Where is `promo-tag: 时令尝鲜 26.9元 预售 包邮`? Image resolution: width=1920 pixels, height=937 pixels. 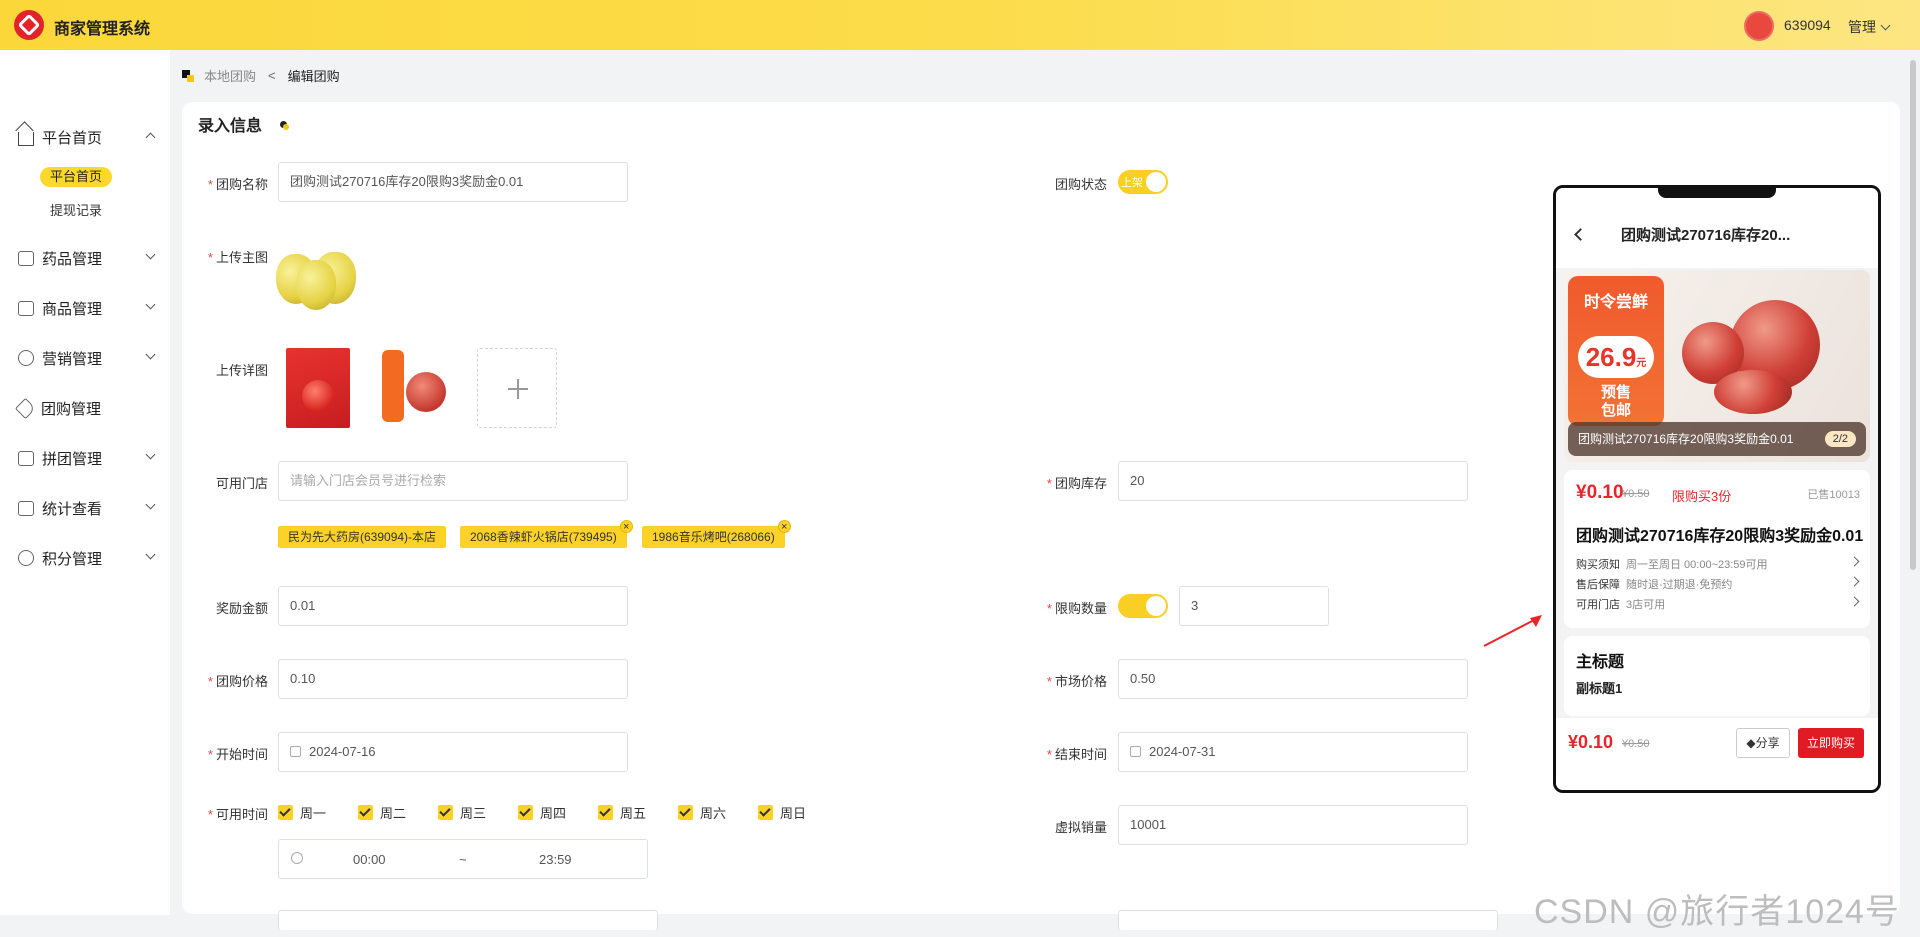 promo-tag: 时令尝鲜 26.9元 预售 包邮 is located at coordinates (1616, 351).